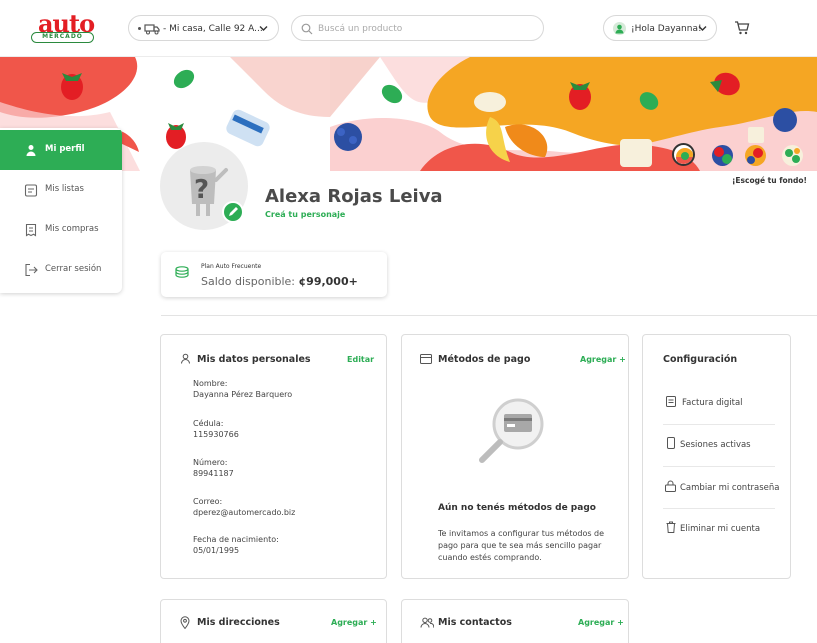 The width and height of the screenshot is (817, 643). I want to click on add-payment-method-button: Agregar +, so click(603, 359).